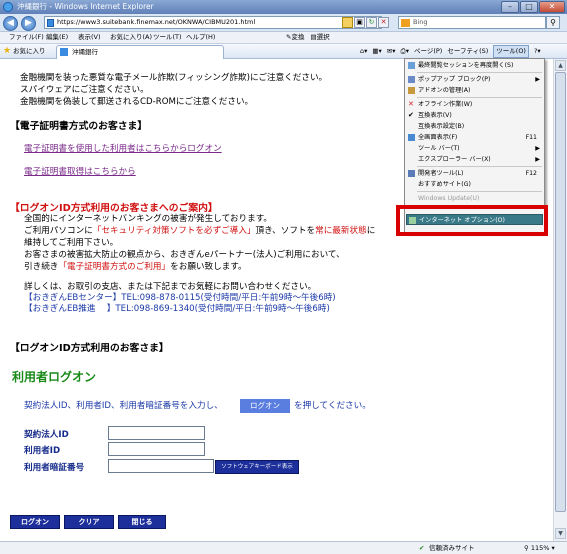 This screenshot has height=554, width=567. I want to click on menu-item-label: 最終閲覧セッションを再度開く(S), so click(466, 65).